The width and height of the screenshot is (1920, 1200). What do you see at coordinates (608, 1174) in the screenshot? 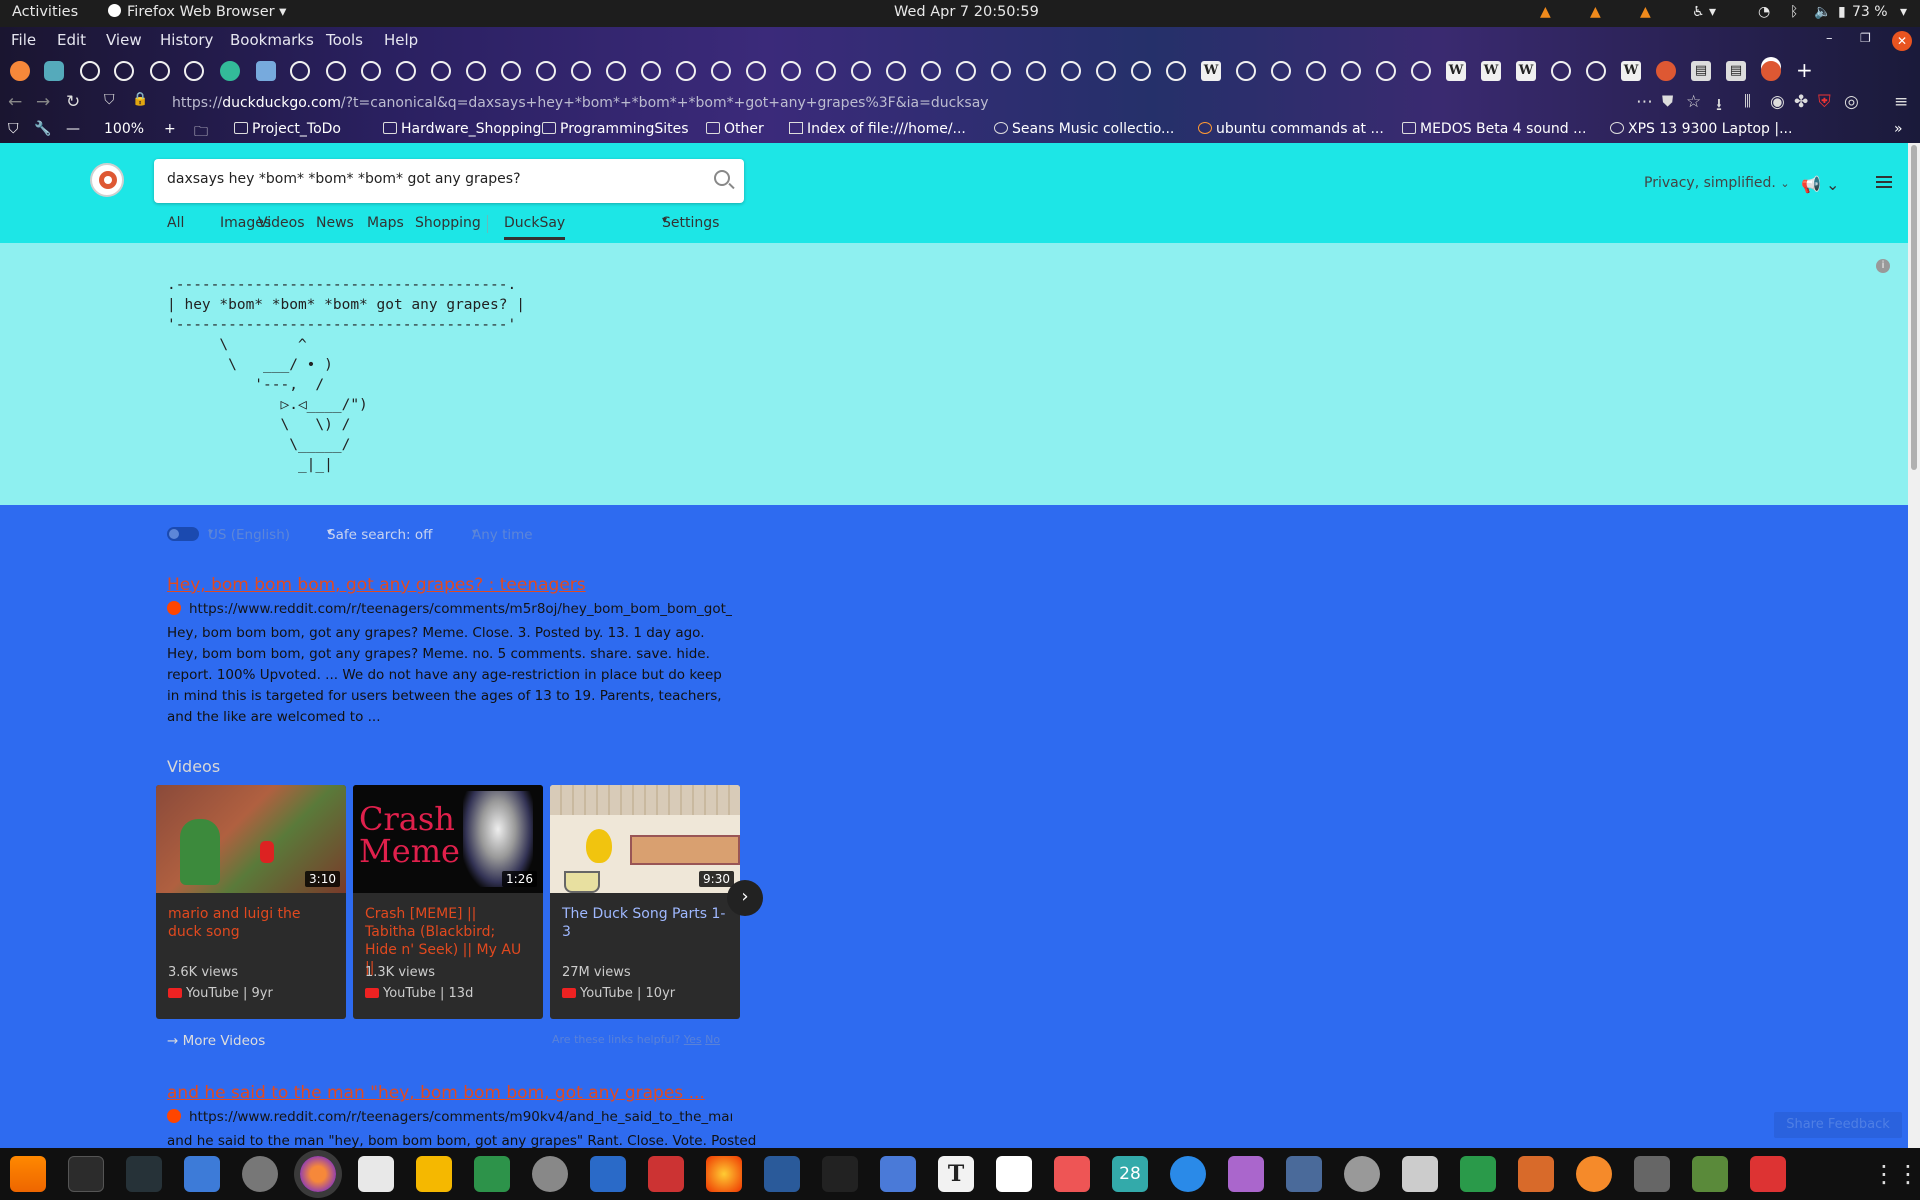
I see `document-viewer-dock-icon` at bounding box center [608, 1174].